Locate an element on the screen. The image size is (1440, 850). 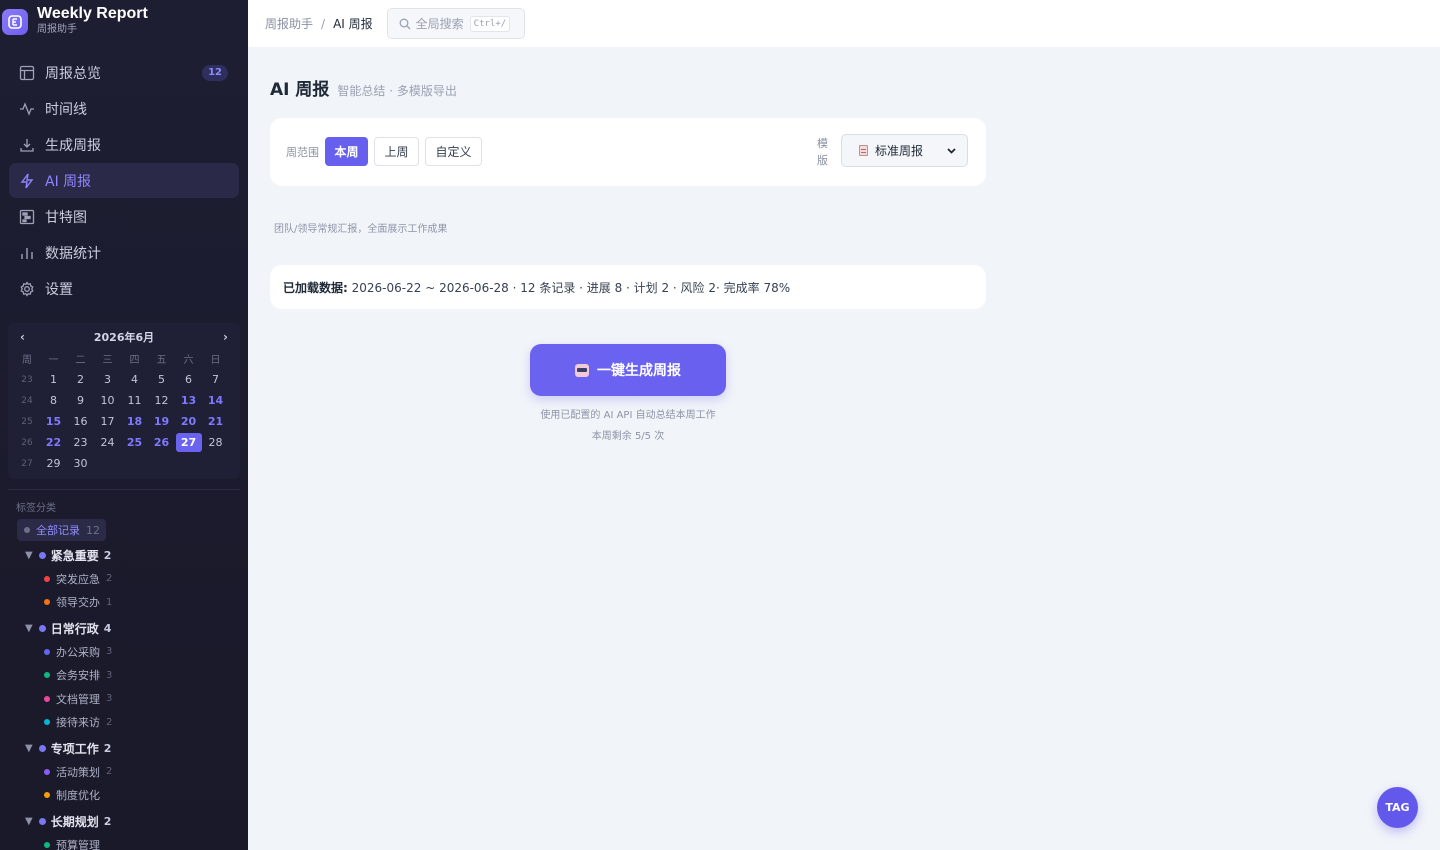
calendar-next-button: › is located at coordinates (225, 337).